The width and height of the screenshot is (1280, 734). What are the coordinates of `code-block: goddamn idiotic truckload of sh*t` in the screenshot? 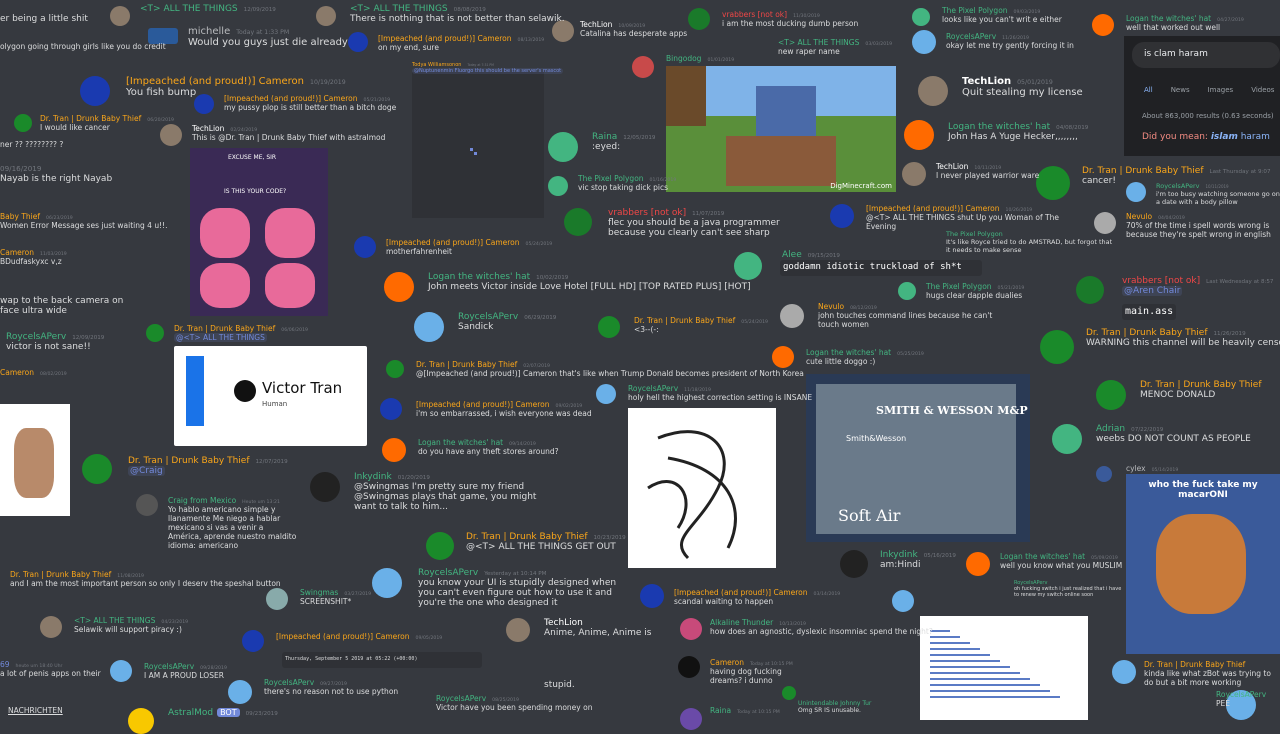 It's located at (881, 268).